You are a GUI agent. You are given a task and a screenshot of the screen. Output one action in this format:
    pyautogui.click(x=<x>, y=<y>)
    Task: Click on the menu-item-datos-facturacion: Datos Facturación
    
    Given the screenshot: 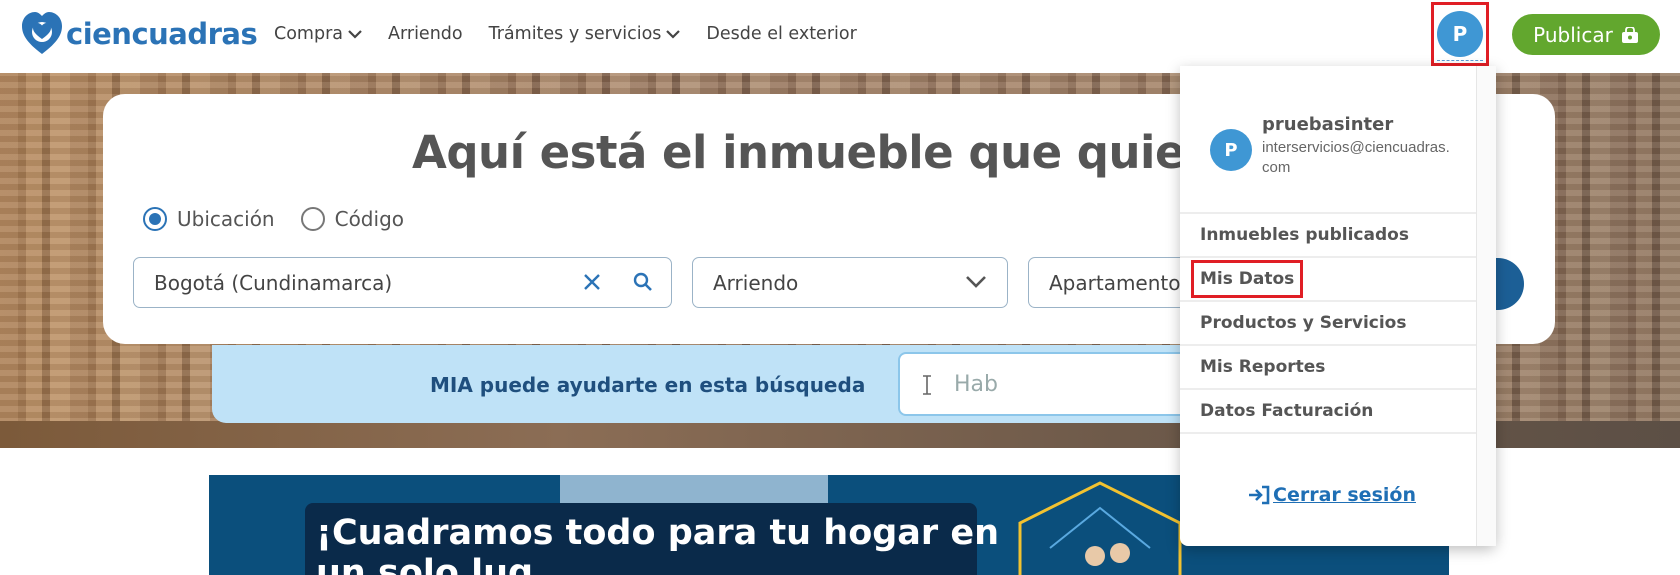 What is the action you would take?
    pyautogui.click(x=1328, y=412)
    